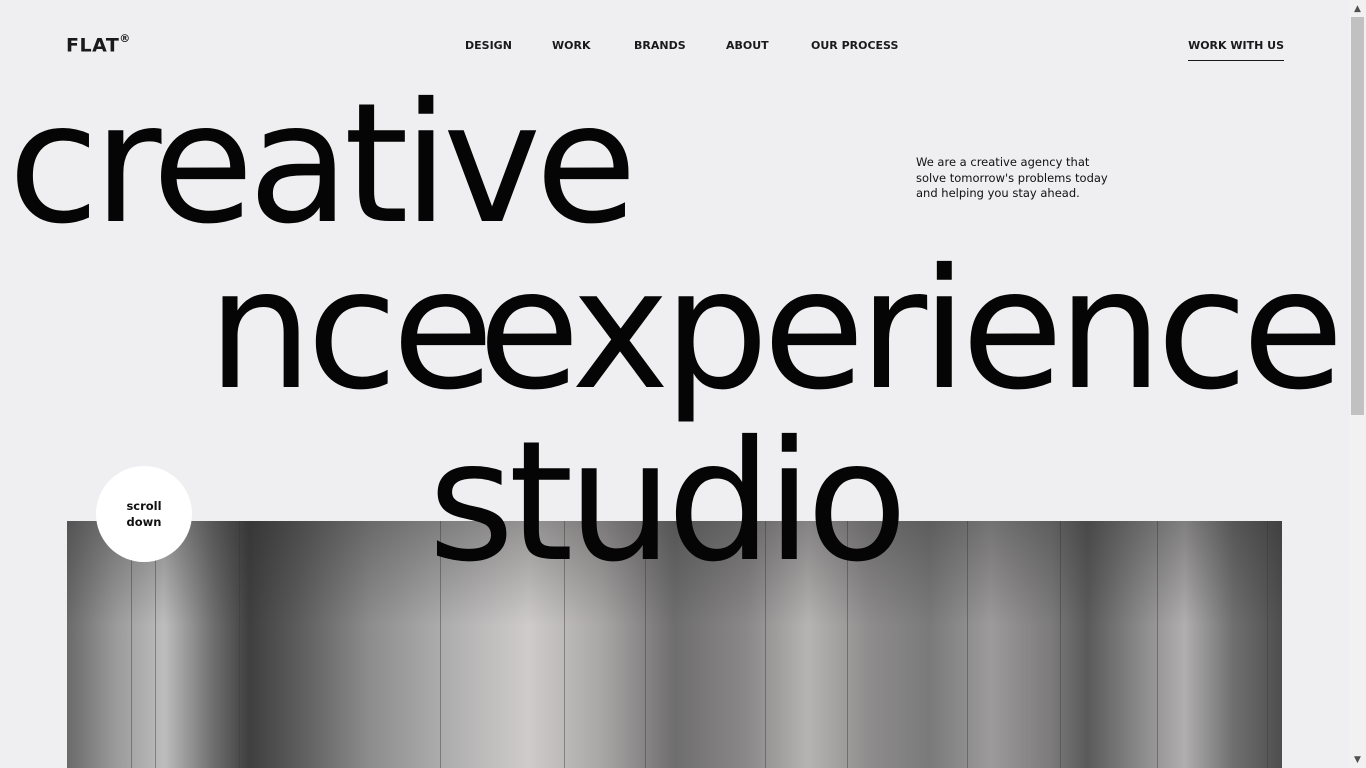 Image resolution: width=1366 pixels, height=768 pixels. Describe the element at coordinates (144, 506) in the screenshot. I see `scroll-down-label-line-1: scroll` at that location.